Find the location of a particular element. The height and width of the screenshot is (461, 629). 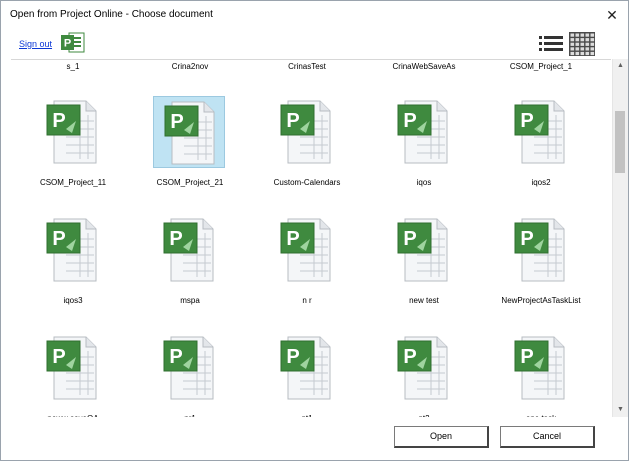

document-tile: P iqos2 is located at coordinates (531, 150).